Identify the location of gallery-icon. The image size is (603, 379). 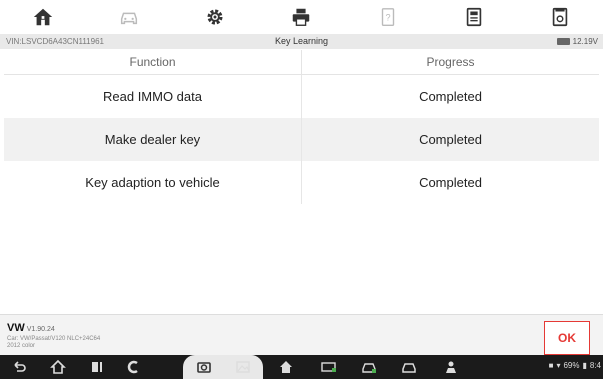
(243, 367).